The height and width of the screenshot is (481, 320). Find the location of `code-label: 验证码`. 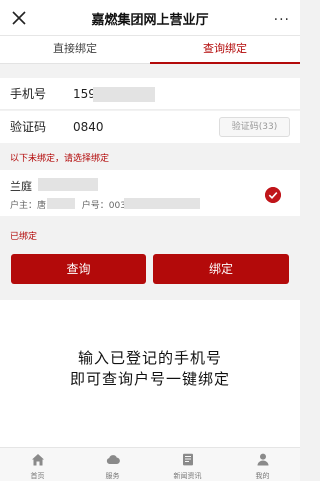

code-label: 验证码 is located at coordinates (28, 127).